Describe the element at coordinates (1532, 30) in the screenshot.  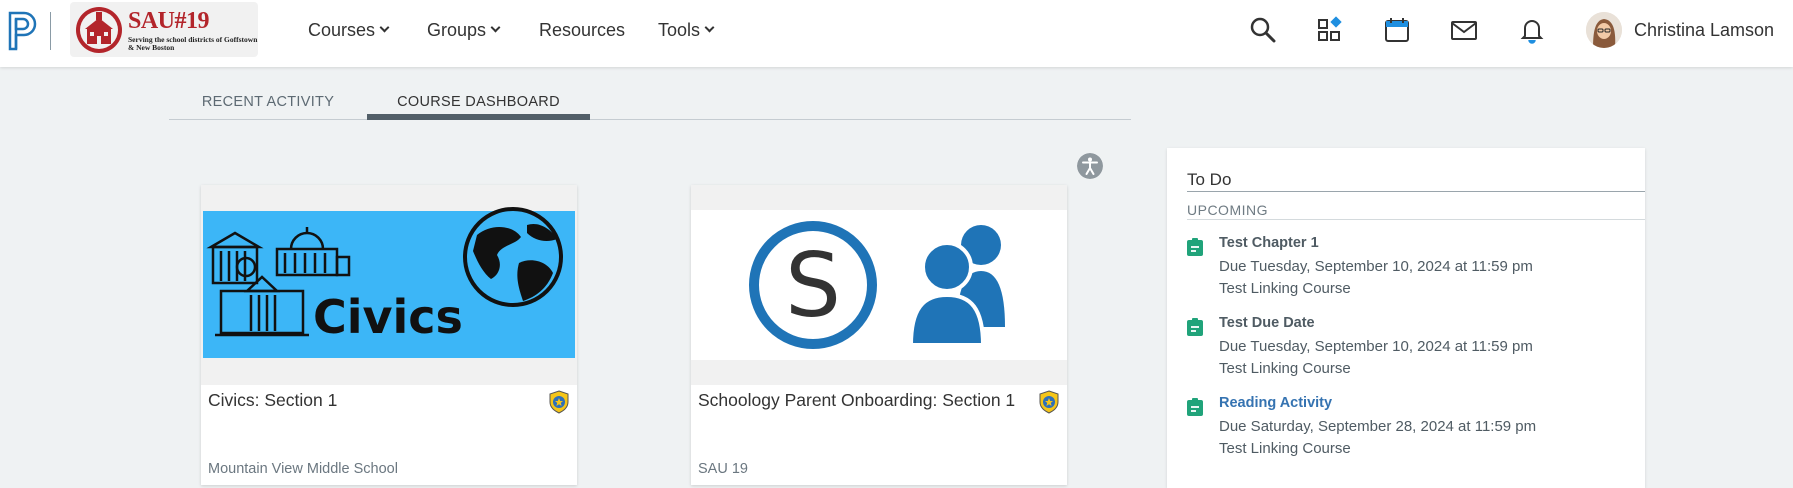
I see `bell-icon` at that location.